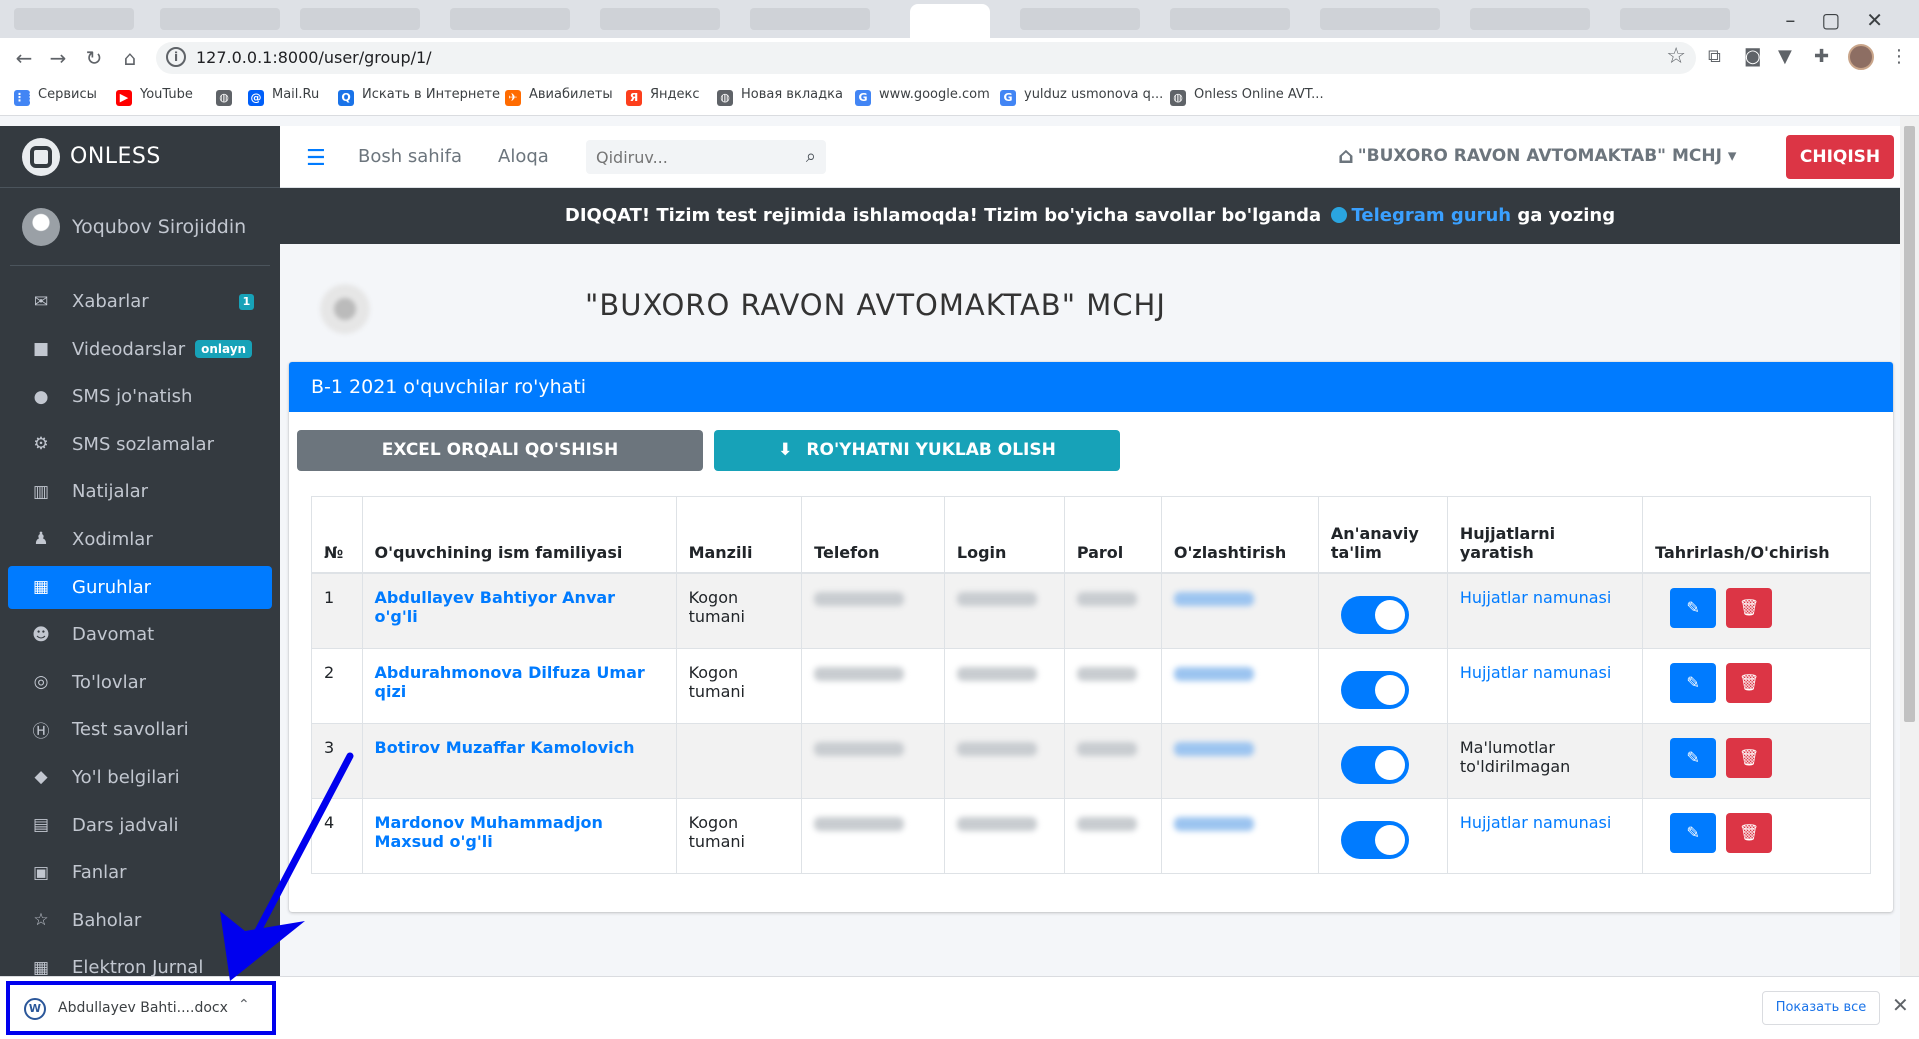  Describe the element at coordinates (55, 96) in the screenshot. I see `bookmark-item: ⋮⋮ Сервисы` at that location.